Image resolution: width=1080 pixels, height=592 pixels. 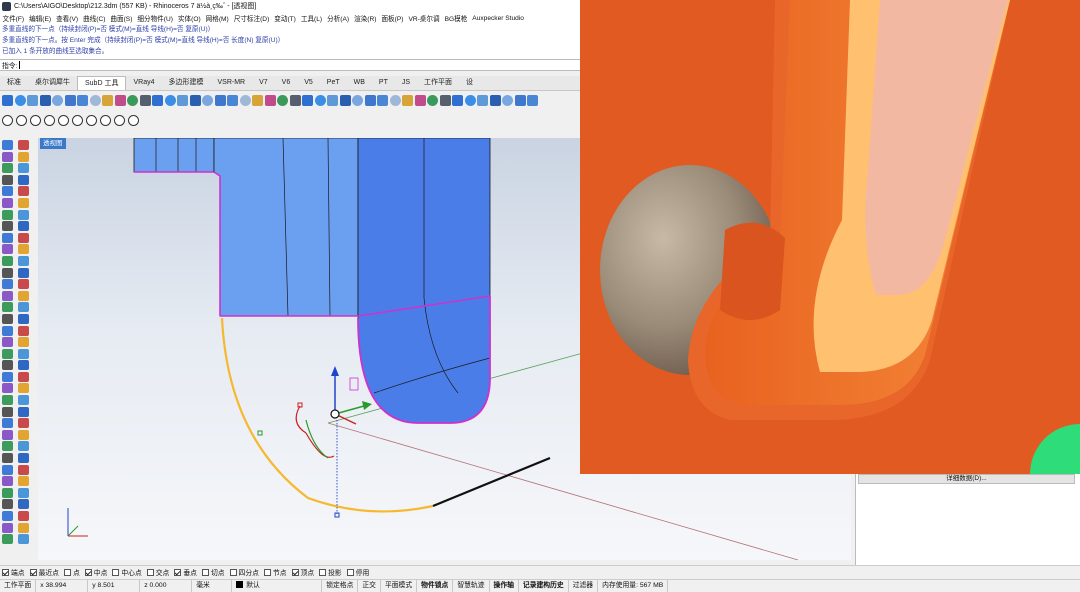 I want to click on show-icon, so click(x=23, y=365).